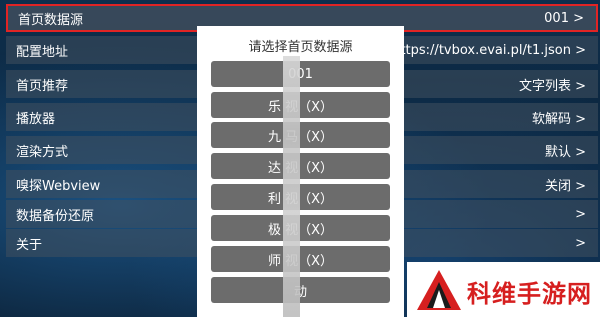 This screenshot has height=317, width=600. I want to click on row-value: 软解码 >, so click(558, 119).